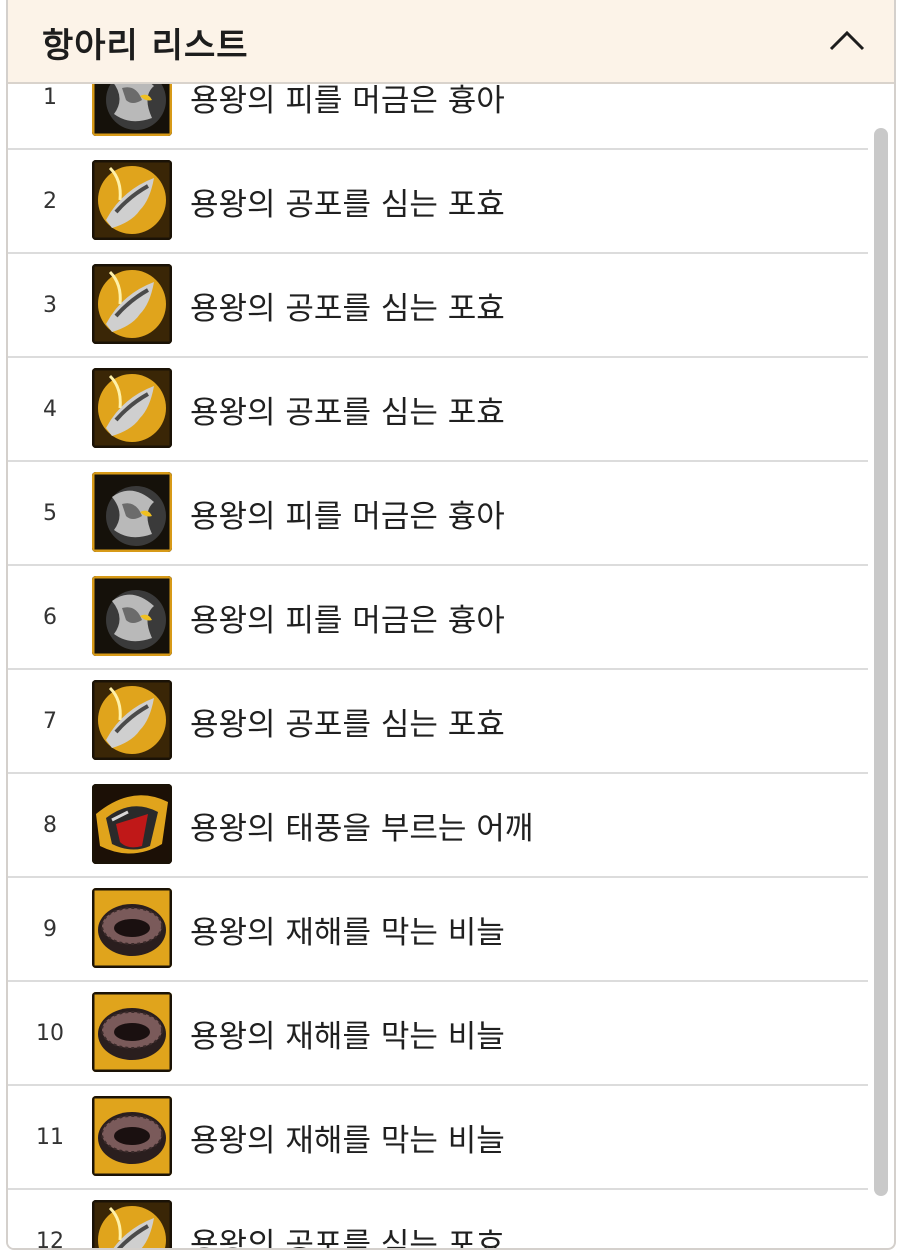 This screenshot has height=1252, width=900. Describe the element at coordinates (50, 929) in the screenshot. I see `item-index: 9` at that location.